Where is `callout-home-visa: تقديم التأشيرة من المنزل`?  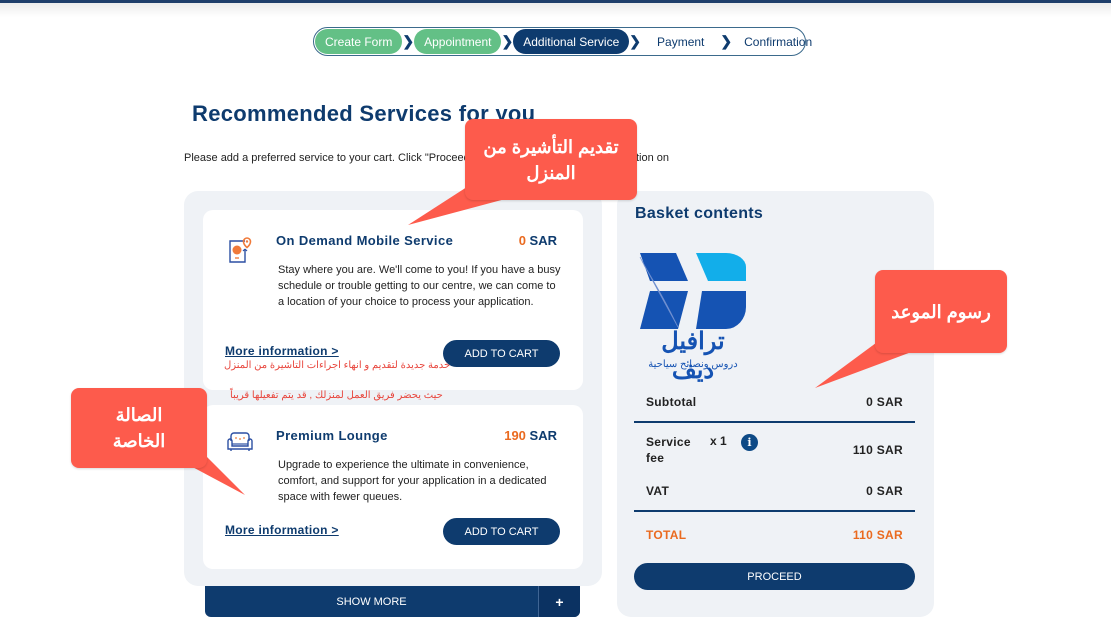
callout-home-visa: تقديم التأشيرة من المنزل is located at coordinates (551, 159).